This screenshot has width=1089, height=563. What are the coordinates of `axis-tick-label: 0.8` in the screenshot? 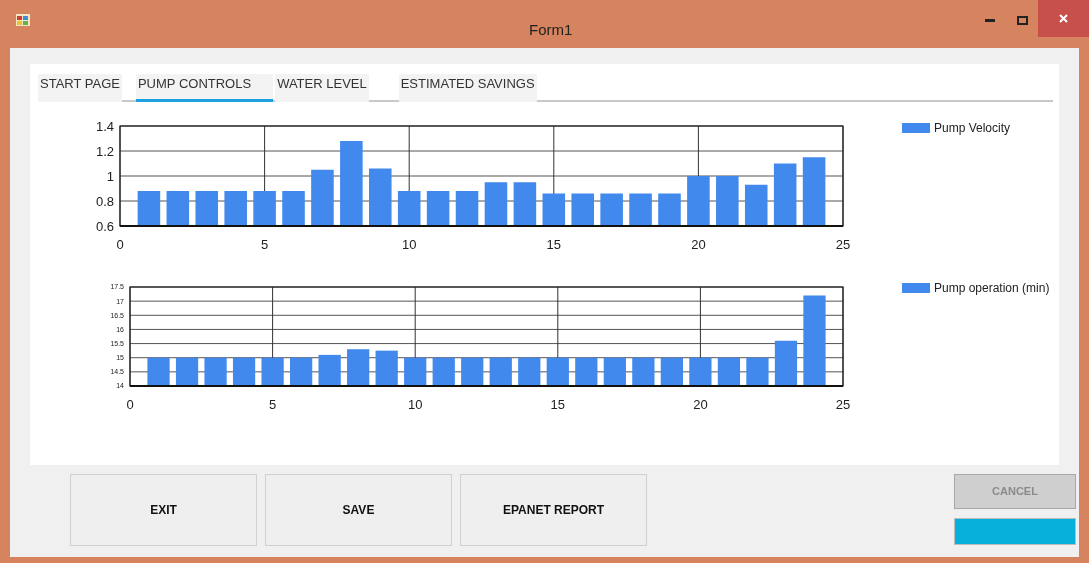 It's located at (104, 201).